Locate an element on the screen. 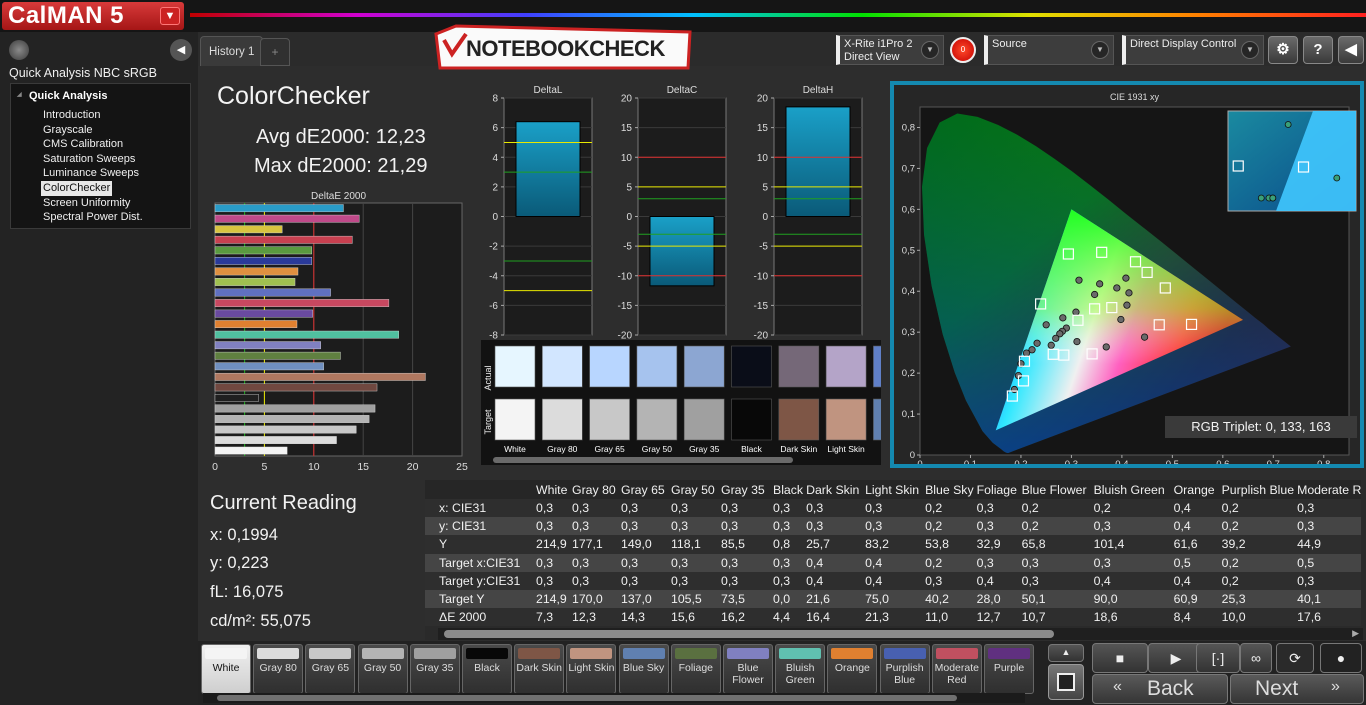  meter-read-button: 0 is located at coordinates (963, 50).